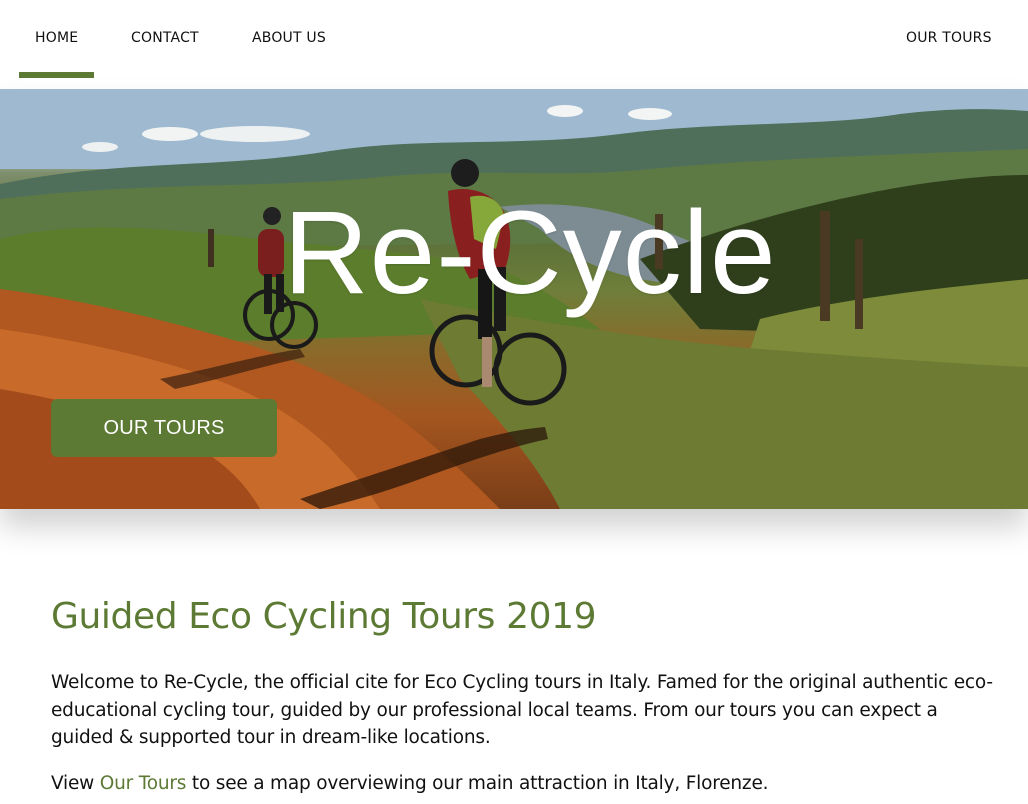 The height and width of the screenshot is (804, 1028). I want to click on nav-our-tours-link: OUR TOURS, so click(949, 38).